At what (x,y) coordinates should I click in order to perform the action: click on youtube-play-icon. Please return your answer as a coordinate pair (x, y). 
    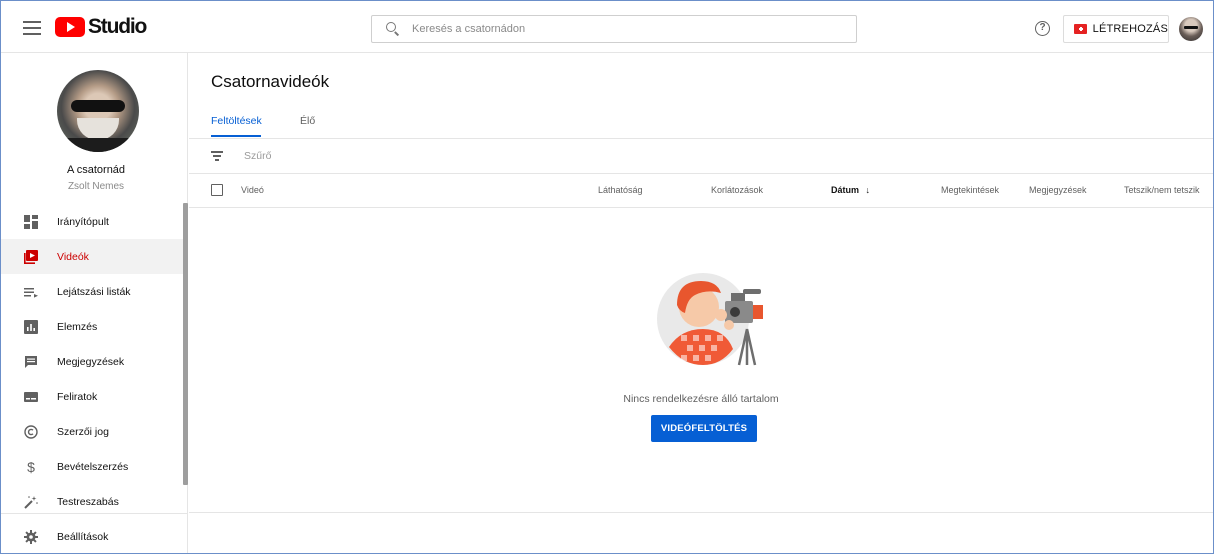
    Looking at the image, I should click on (70, 27).